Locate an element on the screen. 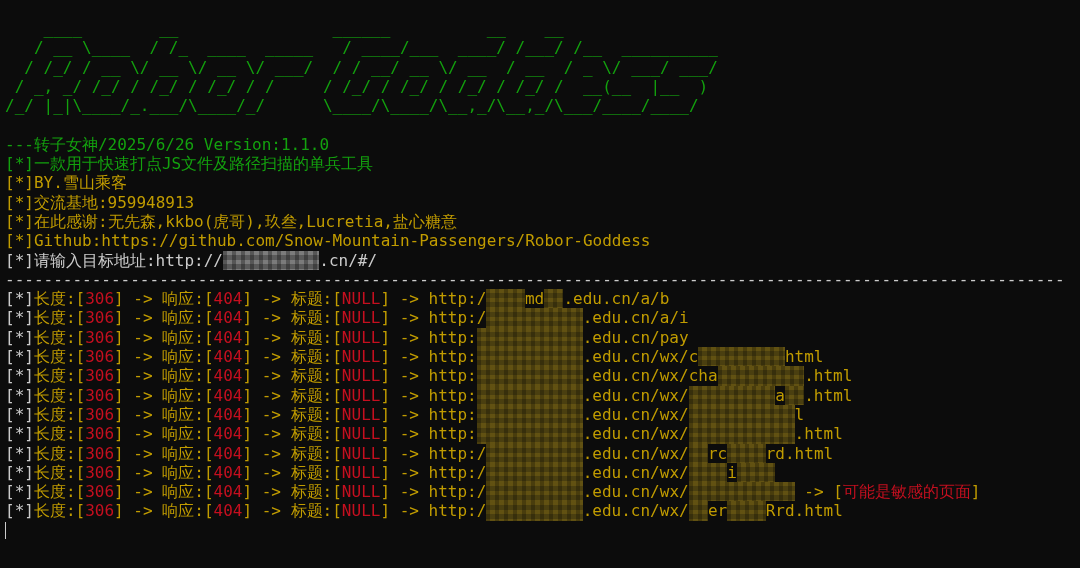 The width and height of the screenshot is (1080, 568). console-text: a is located at coordinates (780, 395).